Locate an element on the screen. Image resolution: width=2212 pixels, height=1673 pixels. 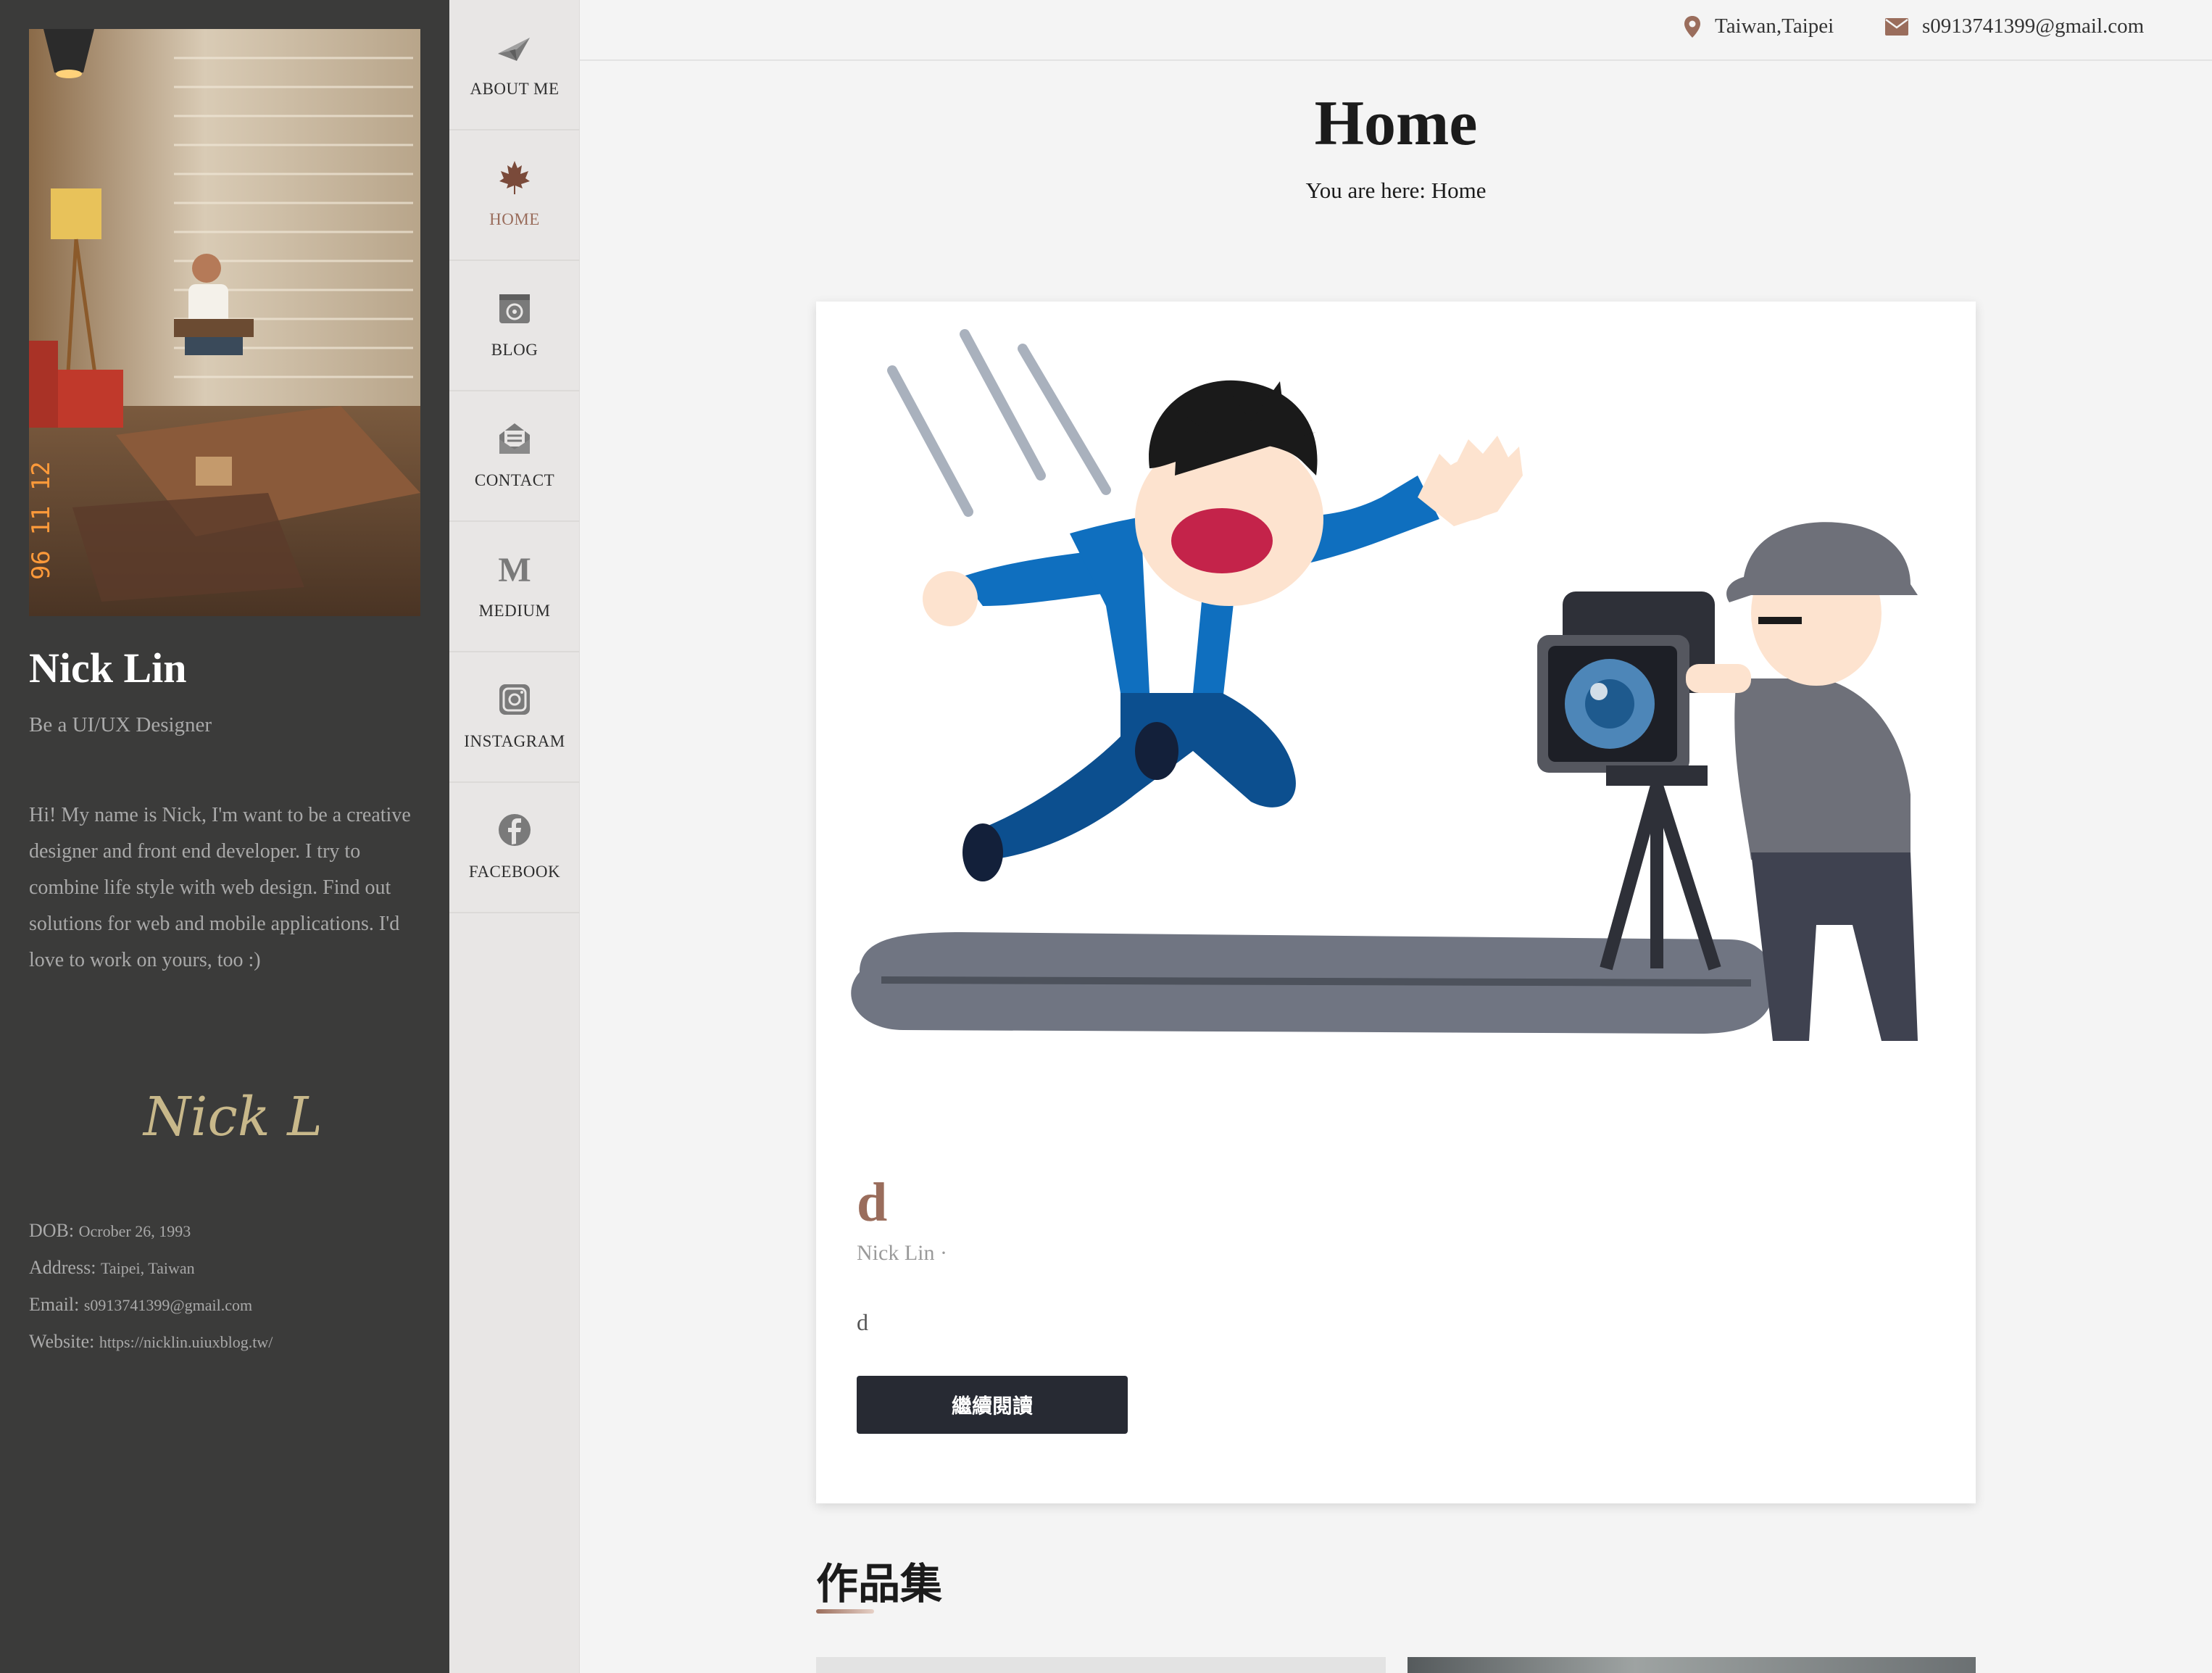
map-pin-icon is located at coordinates (1692, 26).